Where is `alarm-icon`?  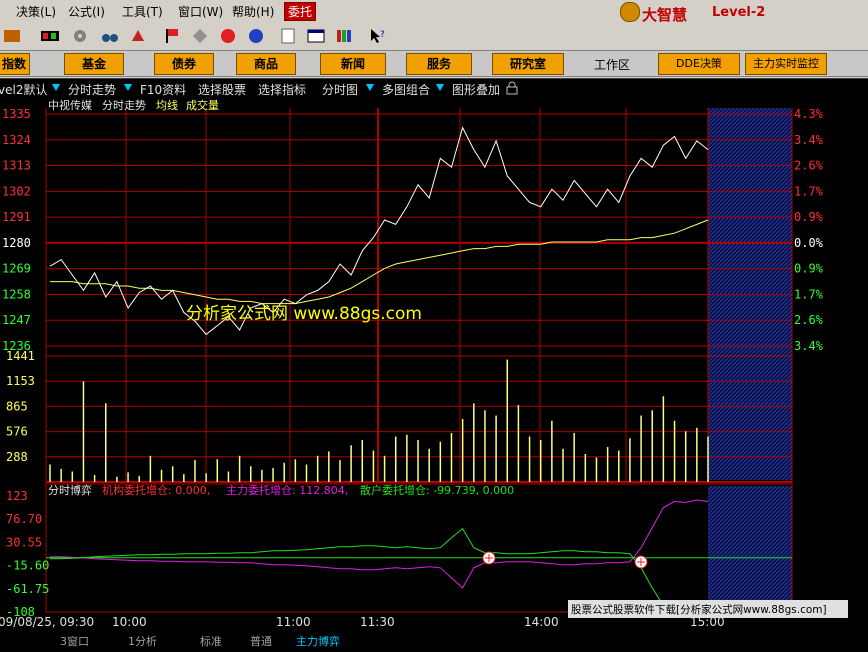 alarm-icon is located at coordinates (138, 36).